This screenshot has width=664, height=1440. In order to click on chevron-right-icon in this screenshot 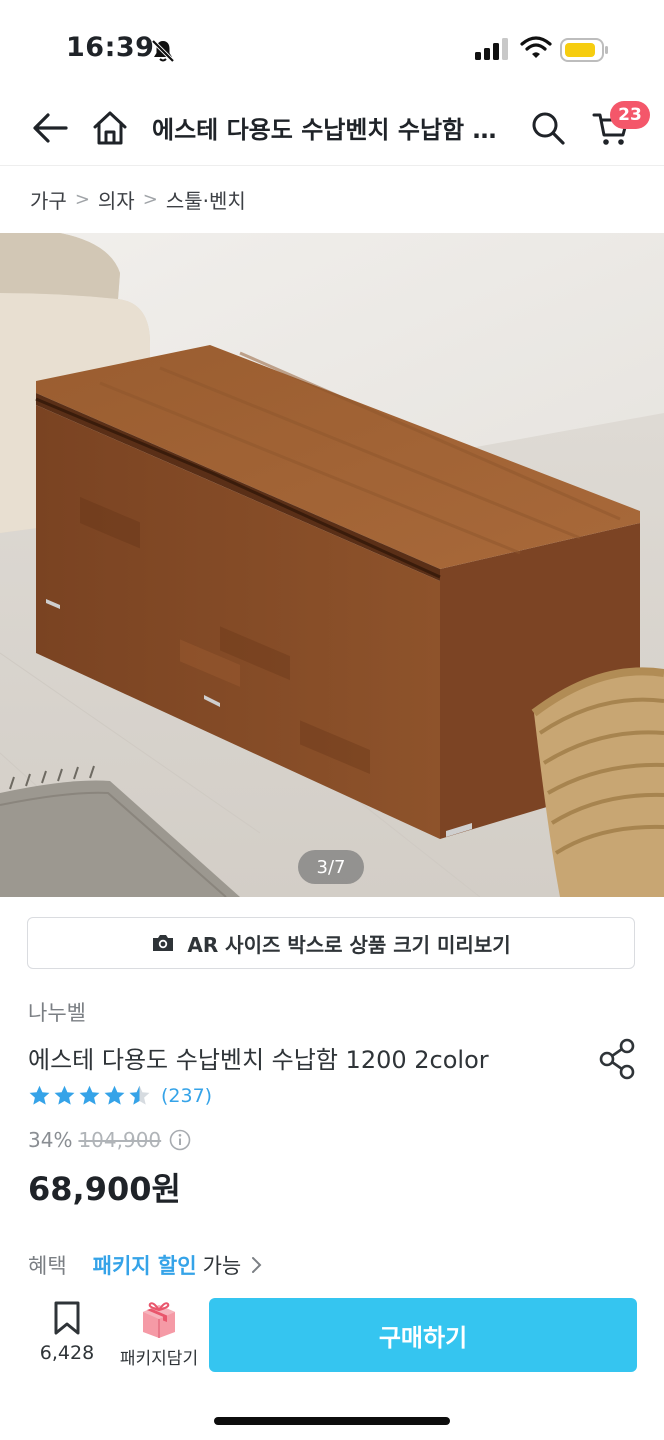, I will do `click(257, 1265)`.